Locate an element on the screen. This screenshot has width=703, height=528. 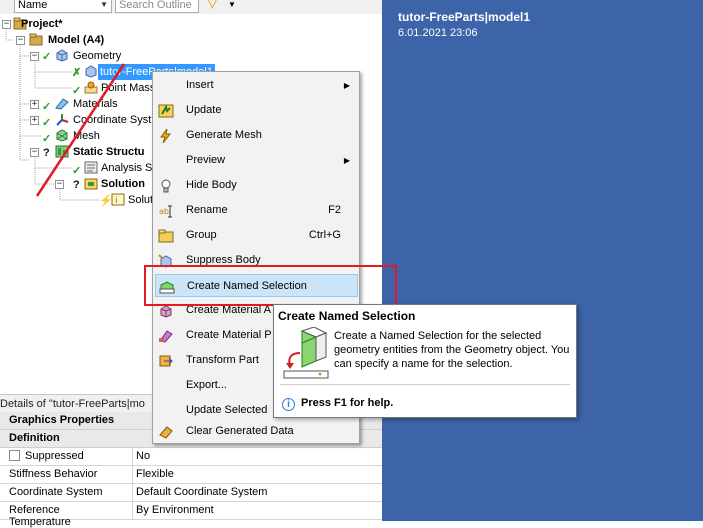
menu-item-clear-generated-data: Clear Generated Data is located at coordinates (256, 431).